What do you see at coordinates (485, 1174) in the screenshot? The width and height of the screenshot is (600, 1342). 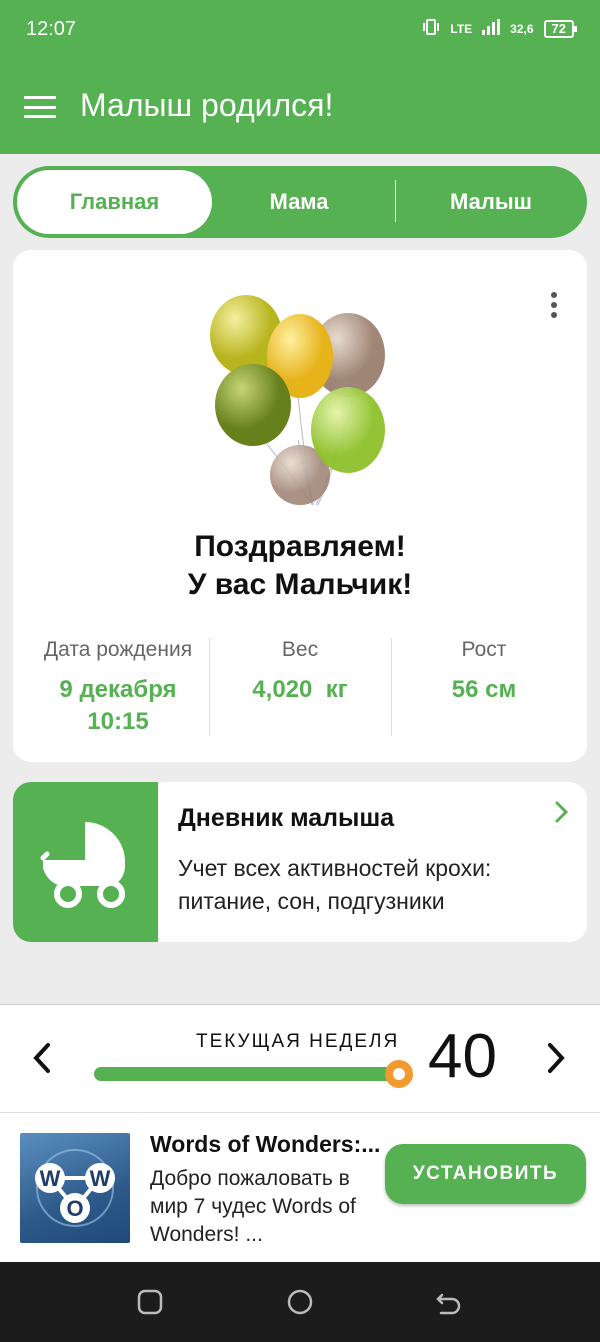 I see `install-button: УСТАНОВИТЬ` at bounding box center [485, 1174].